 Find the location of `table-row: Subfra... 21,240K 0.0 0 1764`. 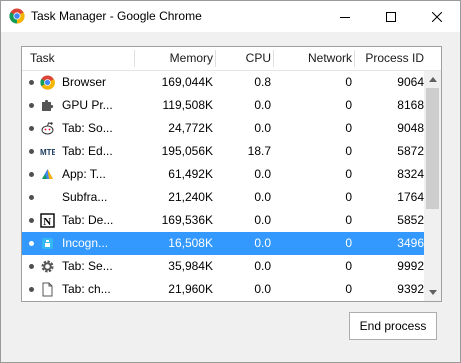

table-row: Subfra... 21,240K 0.0 0 1764 is located at coordinates (223, 197).